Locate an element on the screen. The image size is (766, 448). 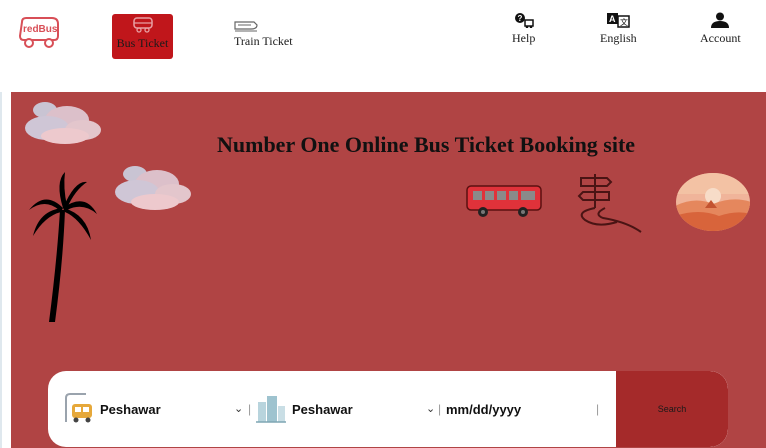
help-label: Help is located at coordinates (524, 38).